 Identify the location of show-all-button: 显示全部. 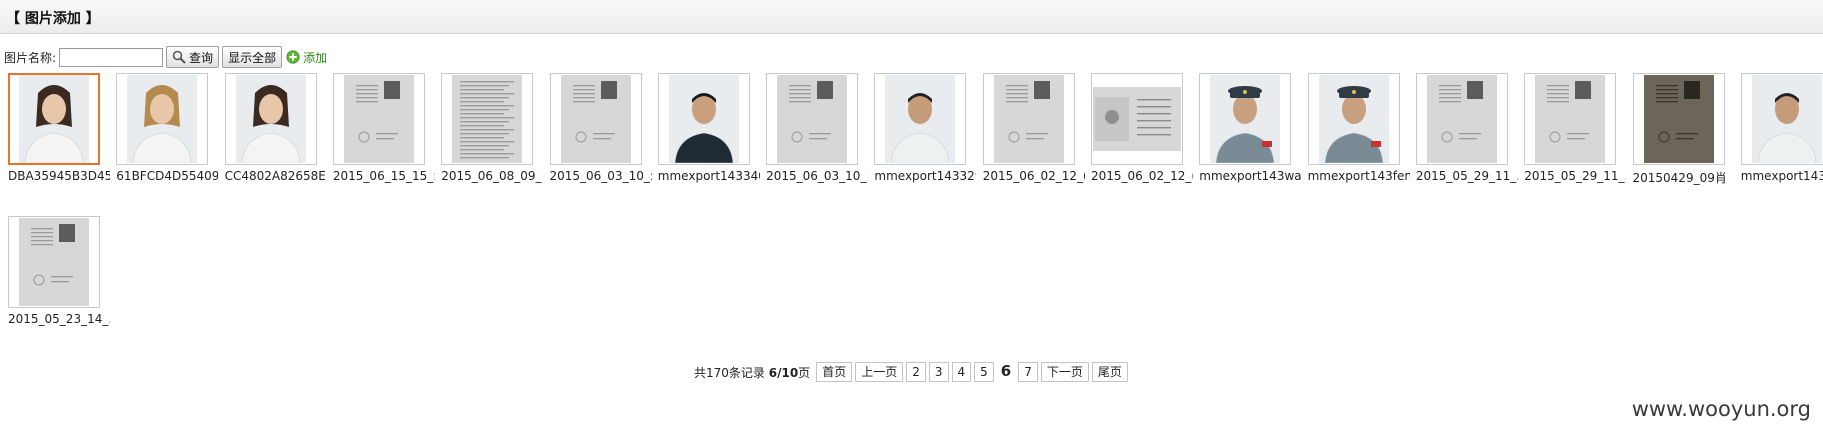
(252, 57).